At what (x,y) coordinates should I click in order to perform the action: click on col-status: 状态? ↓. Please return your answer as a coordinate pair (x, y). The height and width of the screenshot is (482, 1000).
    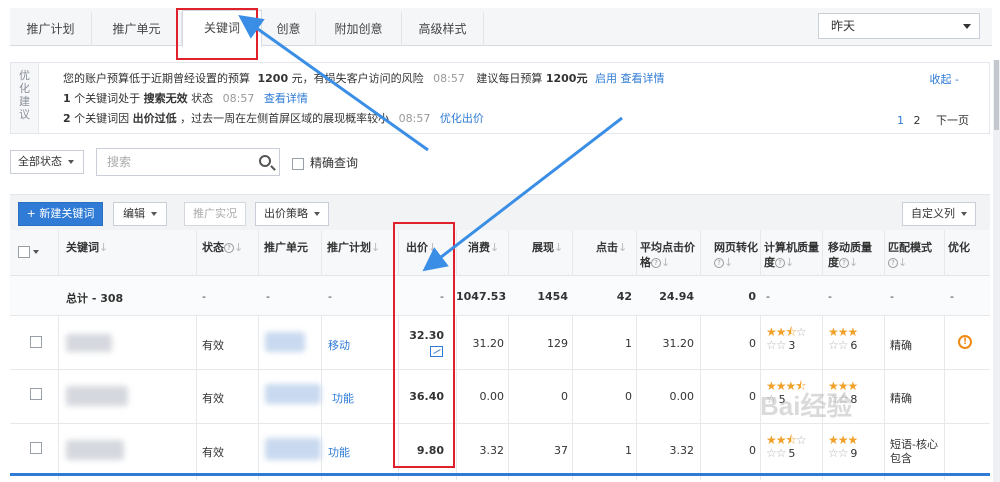
    Looking at the image, I should click on (222, 247).